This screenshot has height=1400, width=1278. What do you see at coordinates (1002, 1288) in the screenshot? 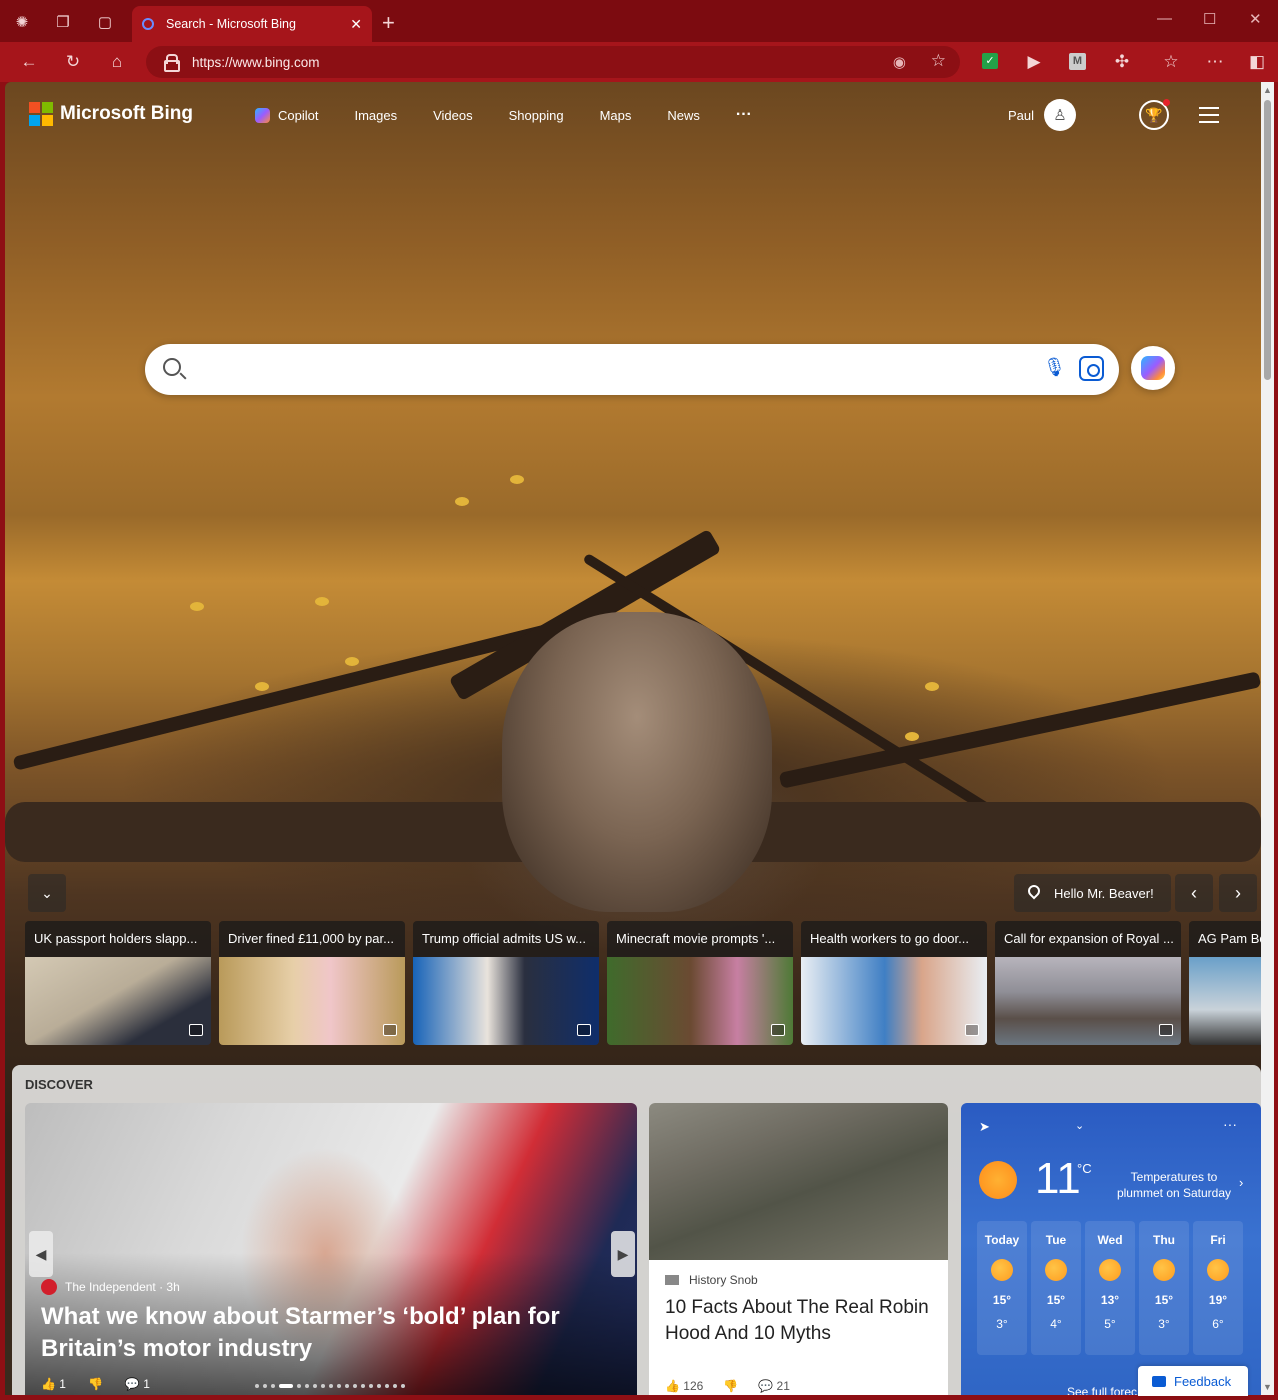
I see `forecast-day: Today 15° 3°` at bounding box center [1002, 1288].